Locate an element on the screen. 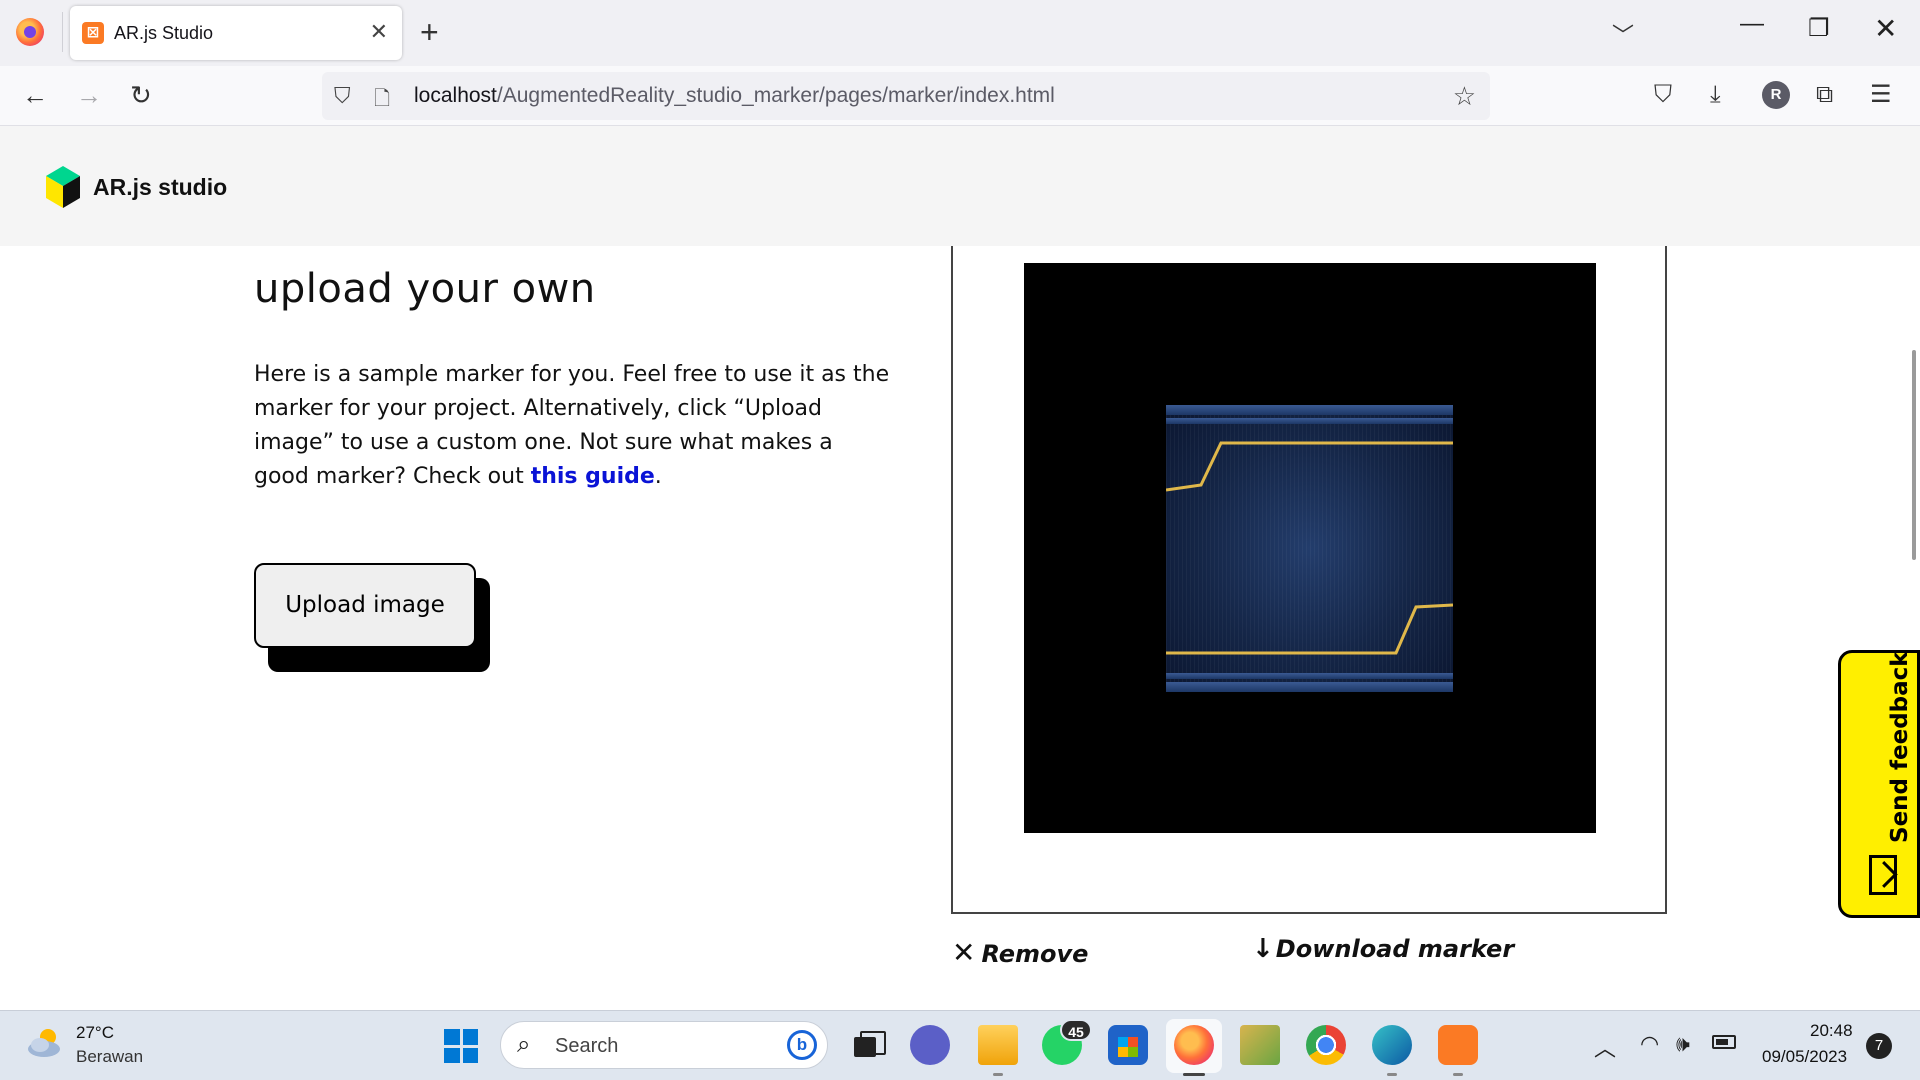 This screenshot has height=1080, width=1920. page-heading: upload your own is located at coordinates (425, 289).